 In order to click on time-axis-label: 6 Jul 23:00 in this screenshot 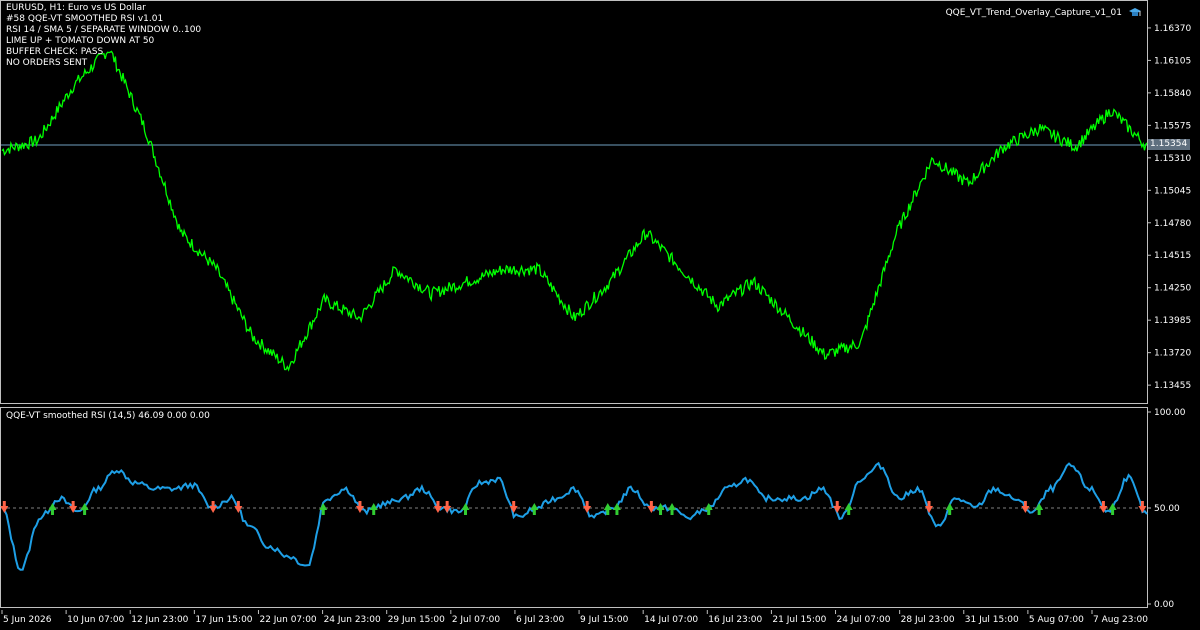, I will do `click(540, 620)`.